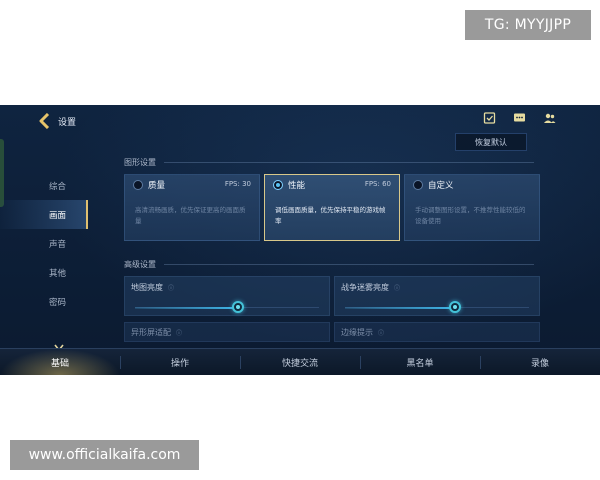  What do you see at coordinates (190, 215) in the screenshot?
I see `card-description: 高清流畅画质，优先保证更高的画面质量` at bounding box center [190, 215].